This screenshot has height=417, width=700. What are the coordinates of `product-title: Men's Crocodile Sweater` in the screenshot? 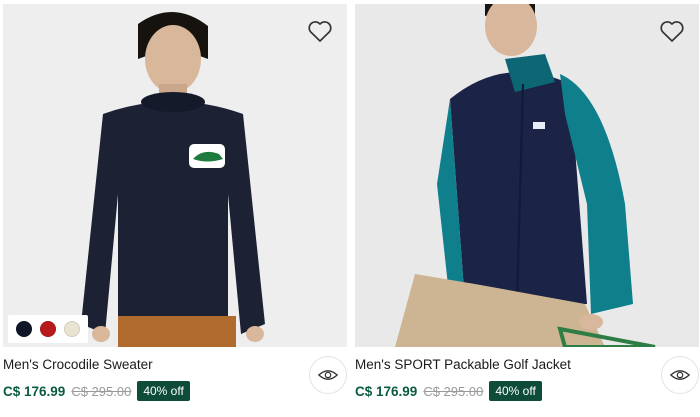 It's located at (78, 364).